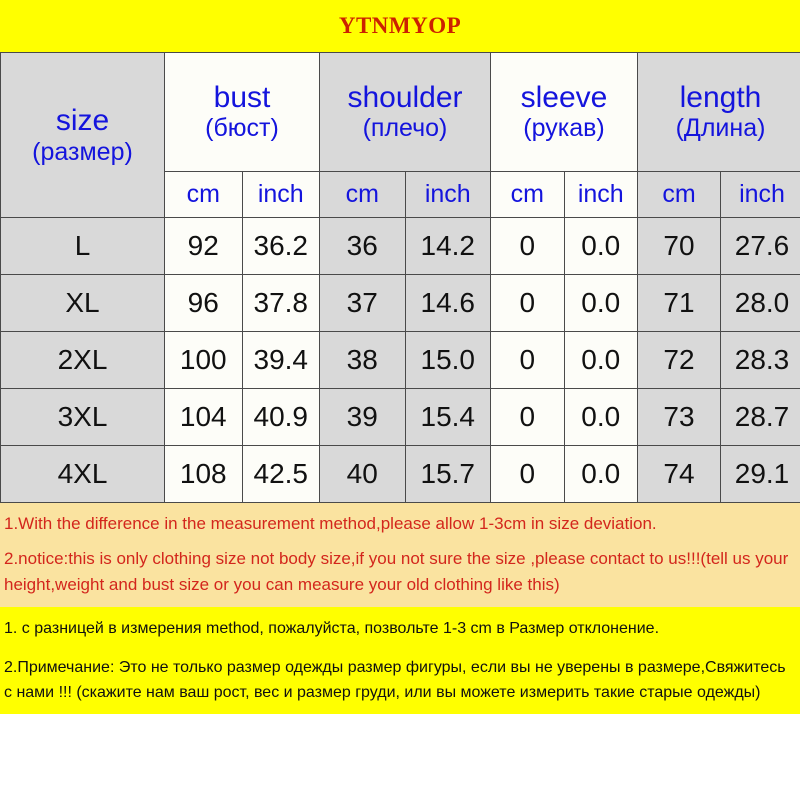 This screenshot has height=800, width=800. What do you see at coordinates (82, 246) in the screenshot?
I see `row-size-label: L` at bounding box center [82, 246].